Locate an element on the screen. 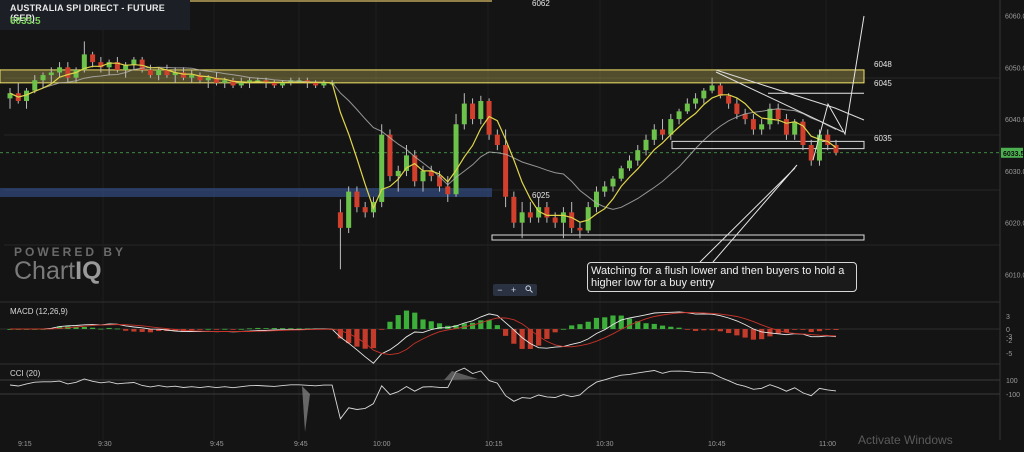 The width and height of the screenshot is (1024, 452). top-level-label: 6062 is located at coordinates (541, 4).